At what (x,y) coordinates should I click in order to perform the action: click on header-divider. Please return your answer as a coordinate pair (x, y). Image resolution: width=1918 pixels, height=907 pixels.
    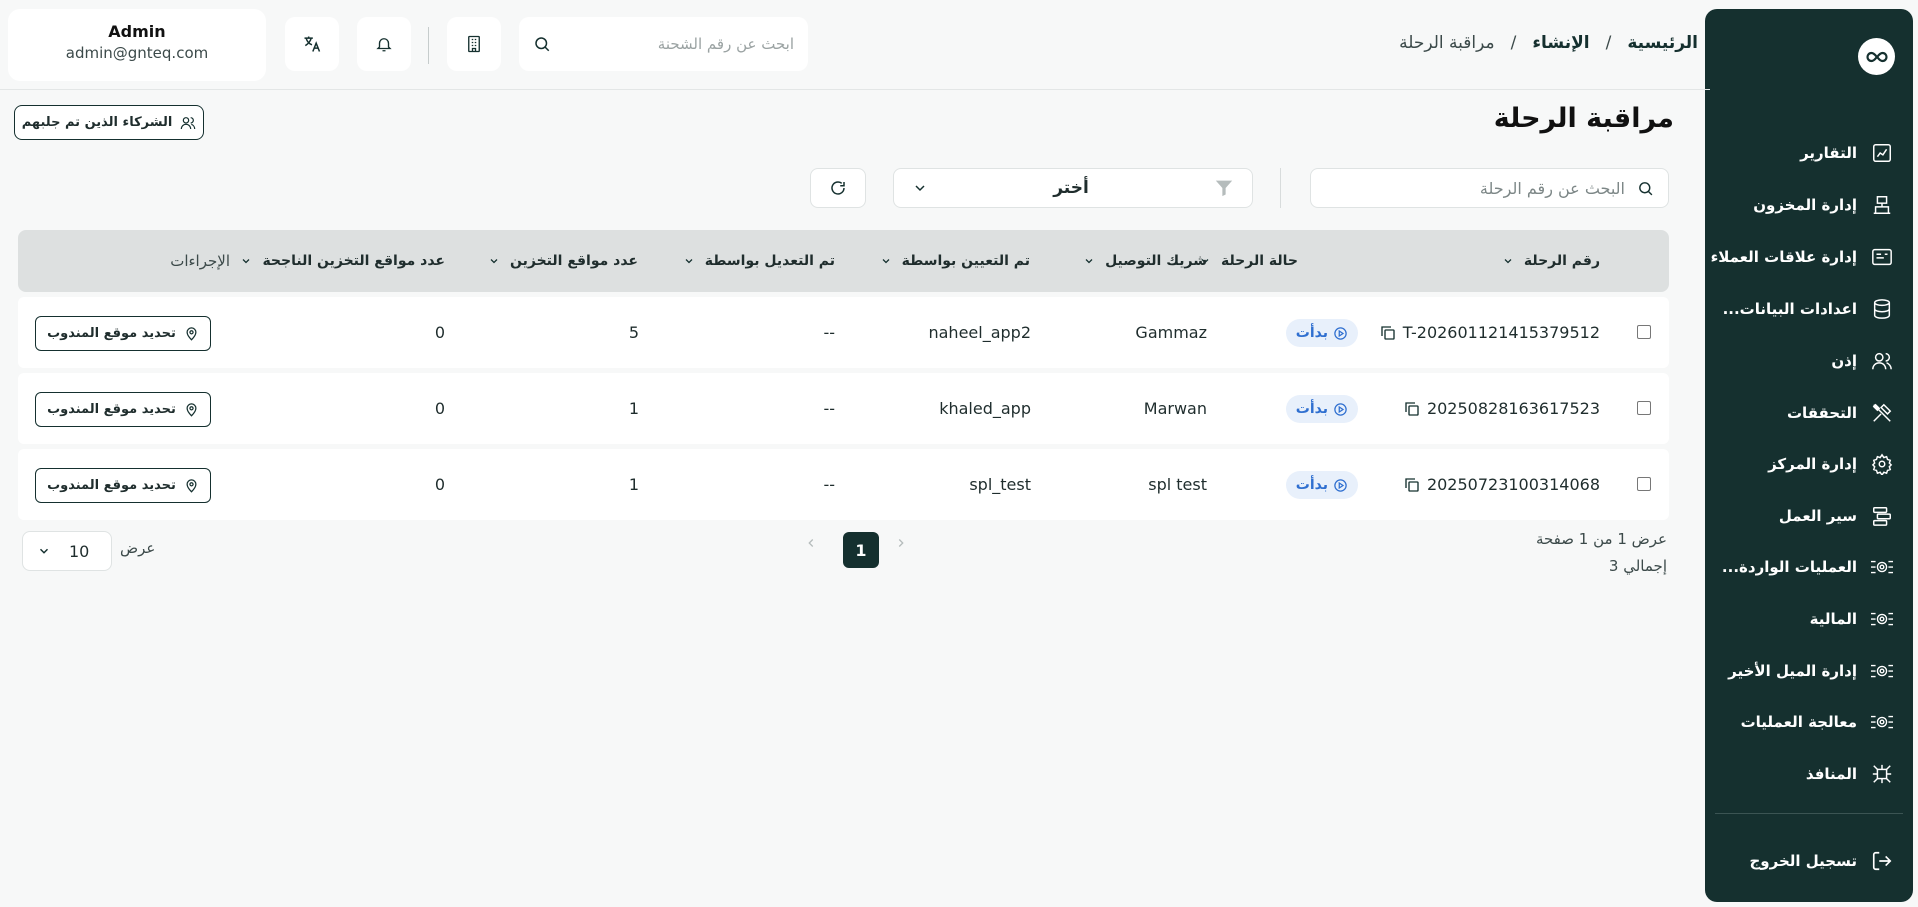
    Looking at the image, I should click on (428, 45).